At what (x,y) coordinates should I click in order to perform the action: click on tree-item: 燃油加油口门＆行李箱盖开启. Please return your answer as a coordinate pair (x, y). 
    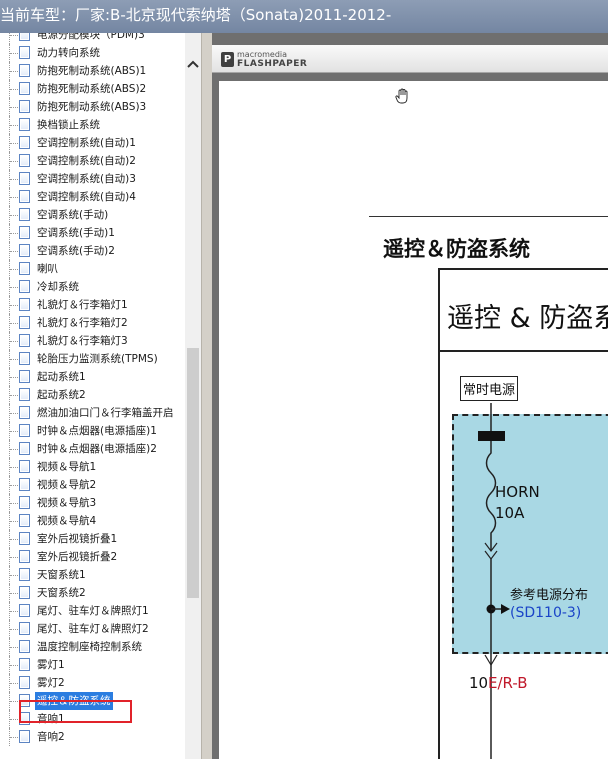
    Looking at the image, I should click on (92, 413).